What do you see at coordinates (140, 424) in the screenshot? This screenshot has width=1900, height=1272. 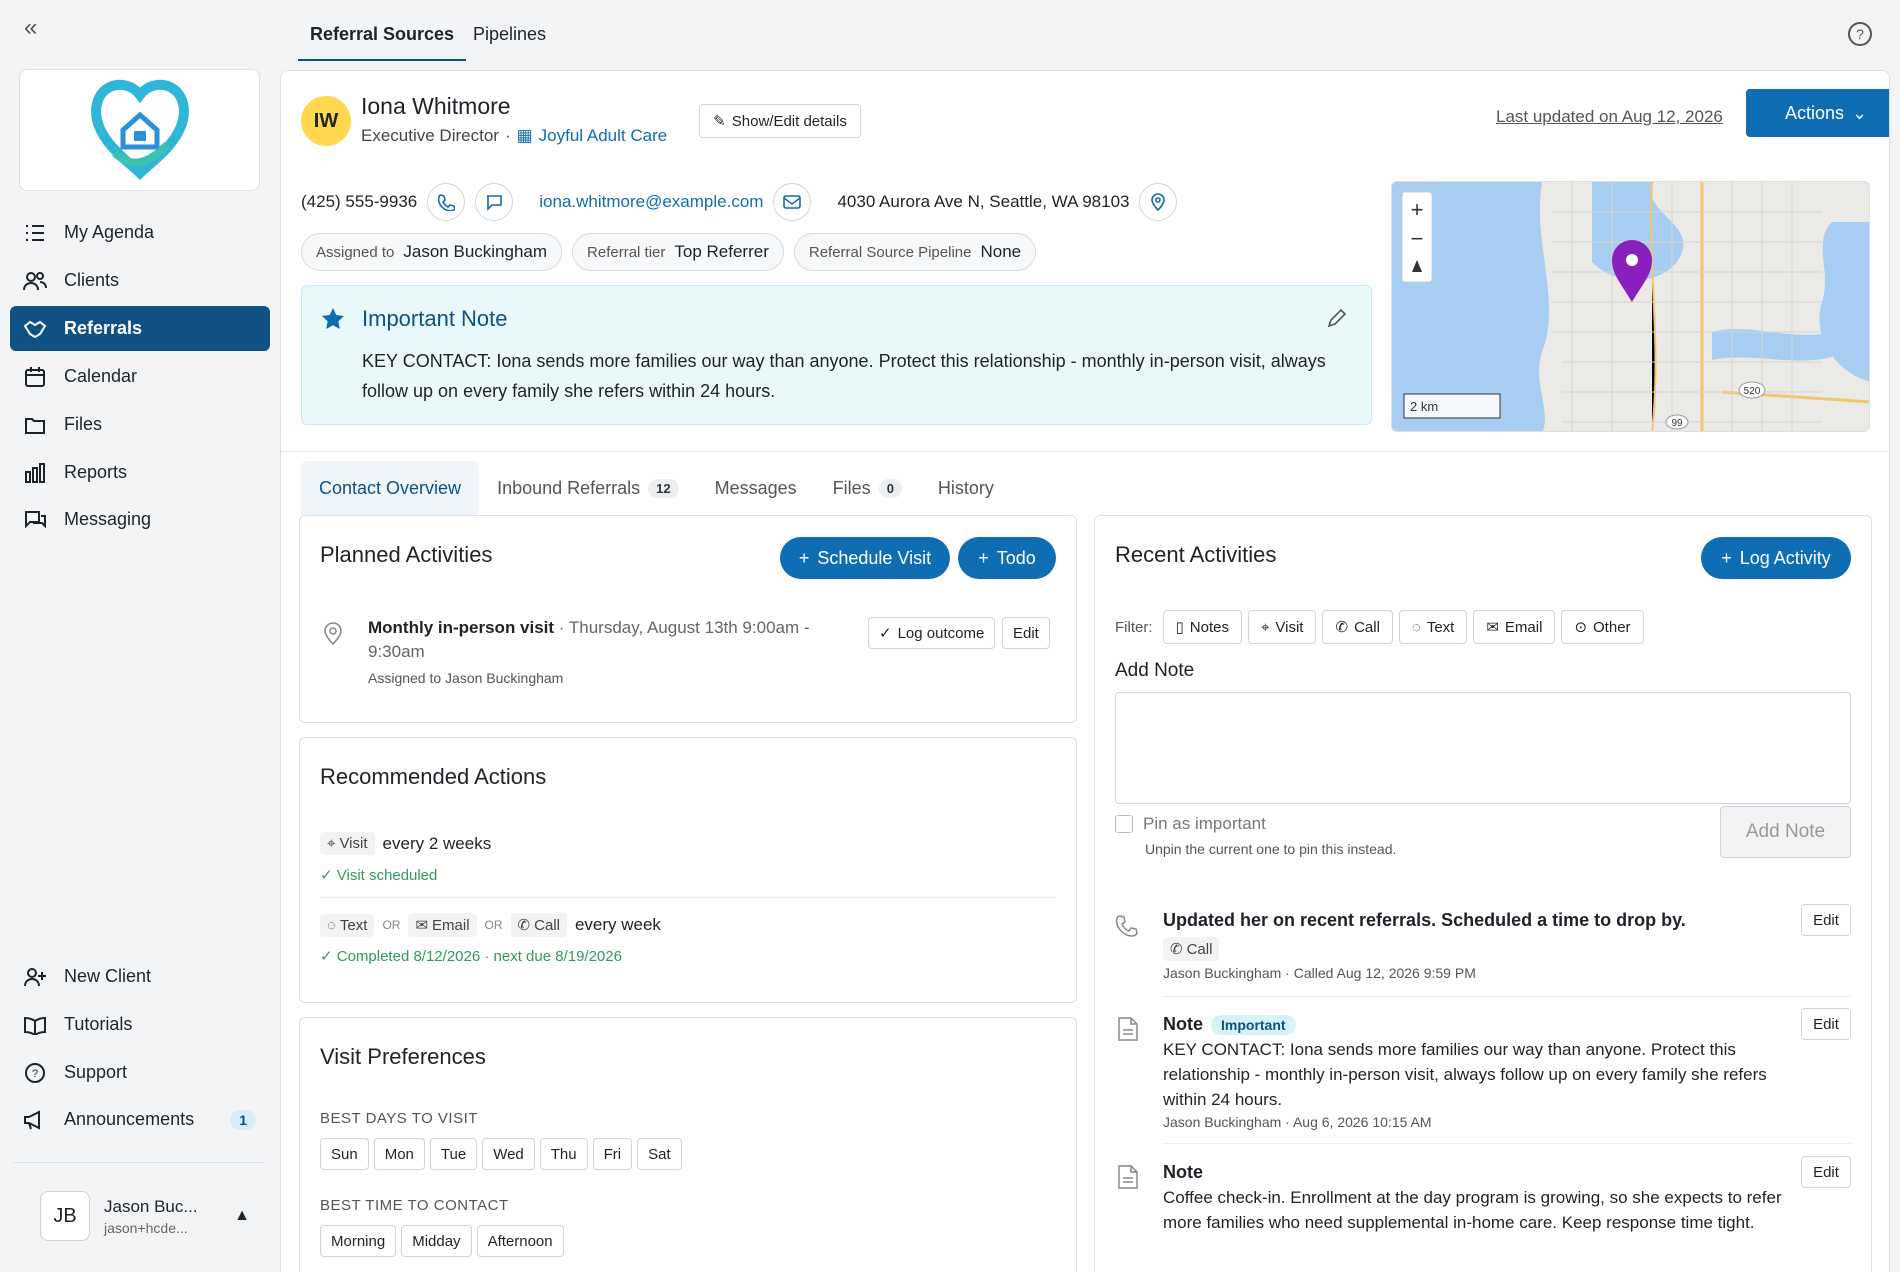 I see `sidebar-item-files: Files` at bounding box center [140, 424].